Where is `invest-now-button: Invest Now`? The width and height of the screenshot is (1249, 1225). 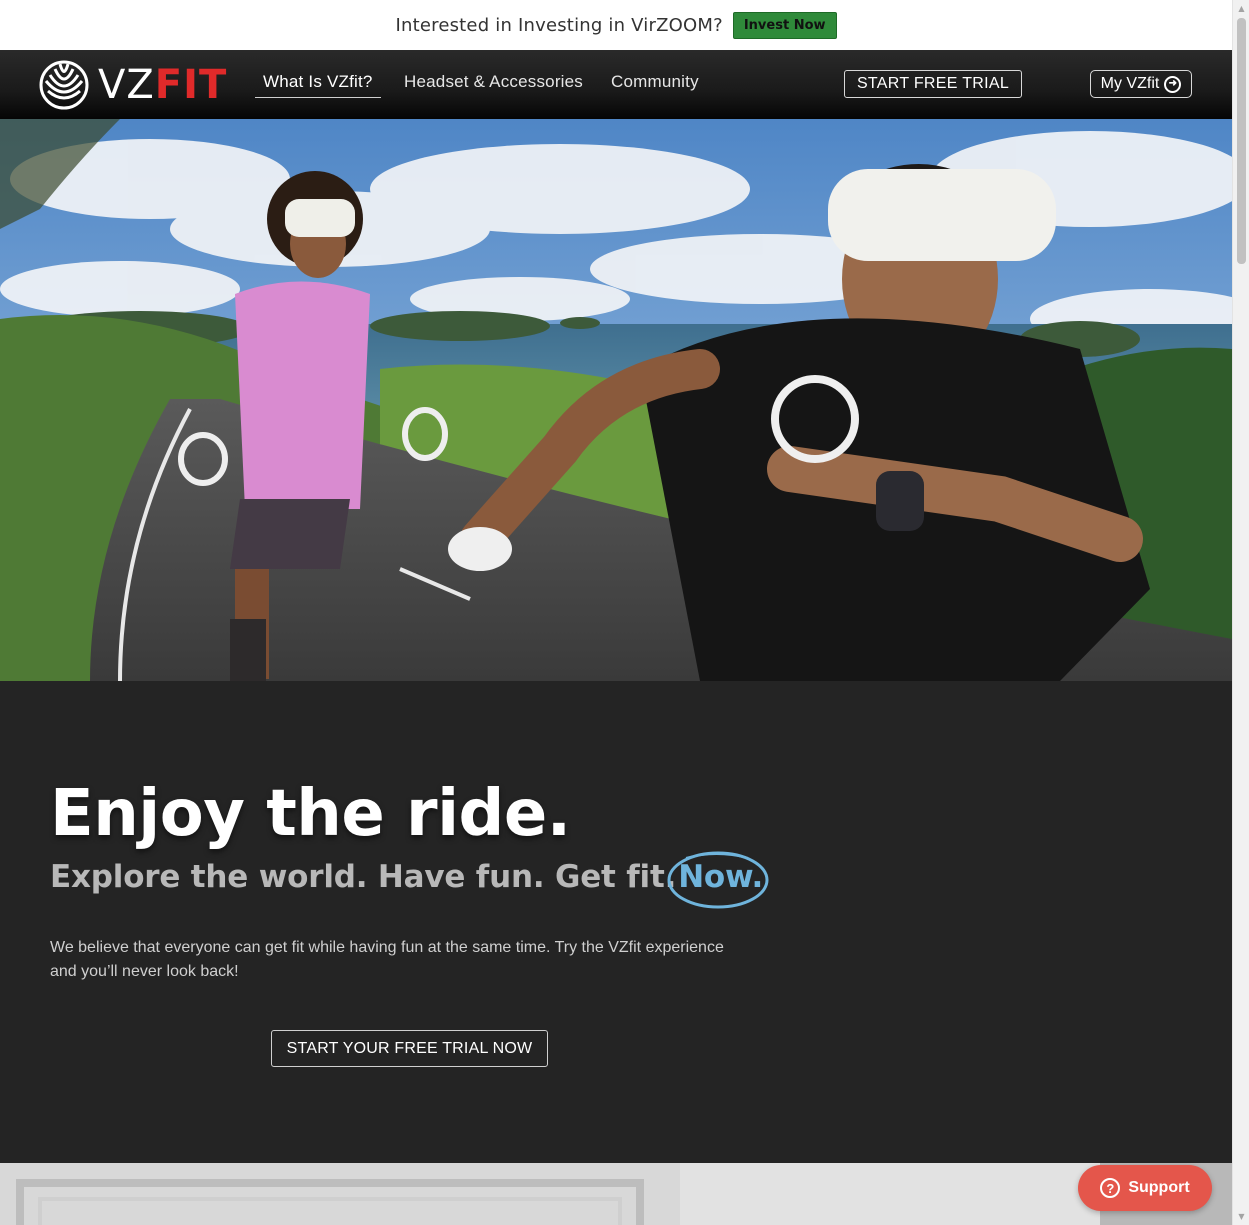 invest-now-button: Invest Now is located at coordinates (784, 25).